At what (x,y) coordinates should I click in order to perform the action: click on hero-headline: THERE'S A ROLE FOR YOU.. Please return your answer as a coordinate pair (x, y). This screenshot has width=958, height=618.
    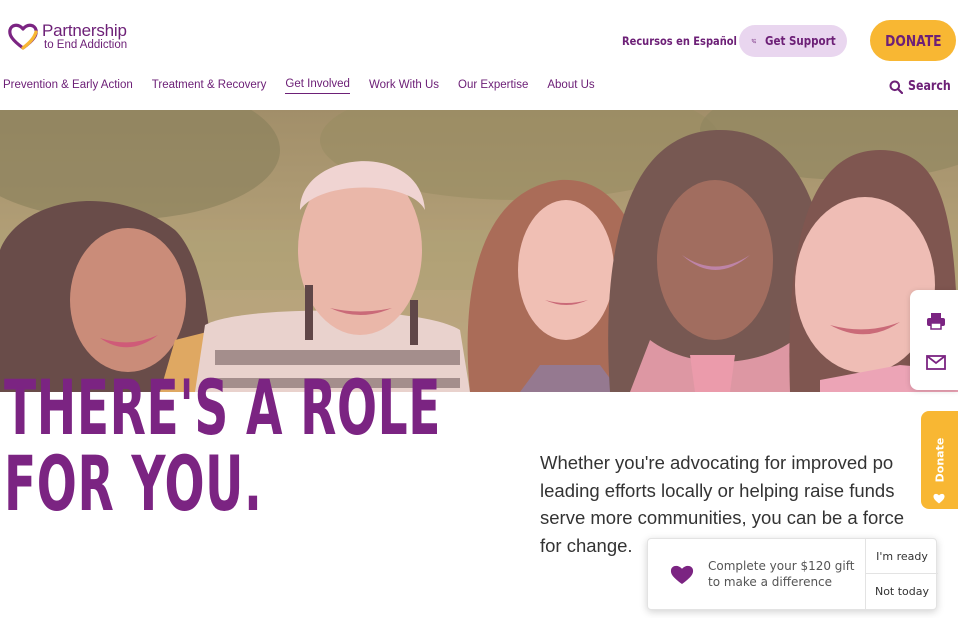
    Looking at the image, I should click on (222, 446).